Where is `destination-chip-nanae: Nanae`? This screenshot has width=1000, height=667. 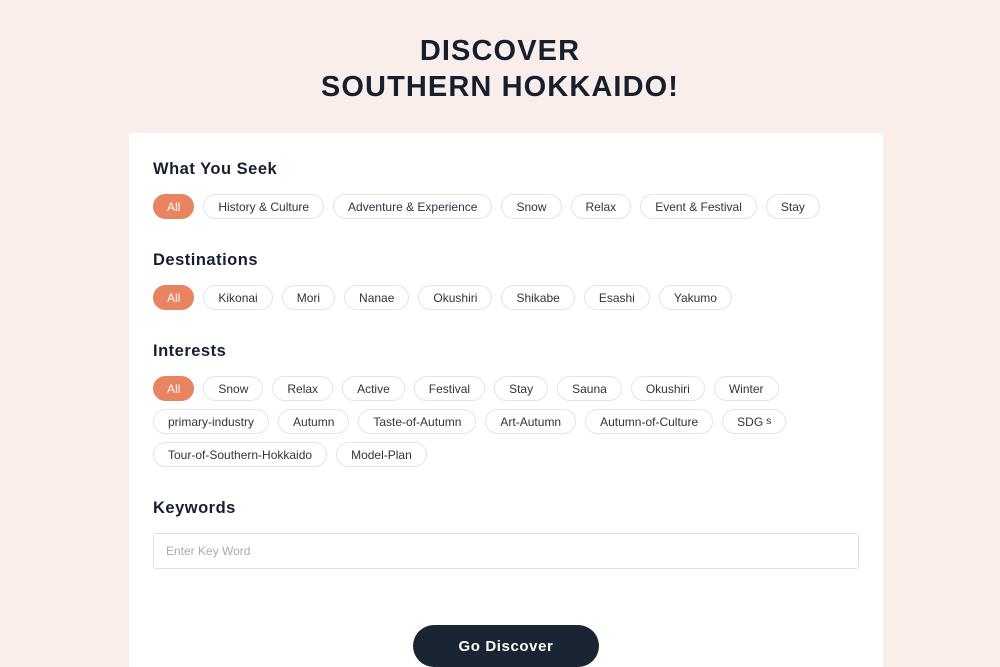
destination-chip-nanae: Nanae is located at coordinates (377, 297).